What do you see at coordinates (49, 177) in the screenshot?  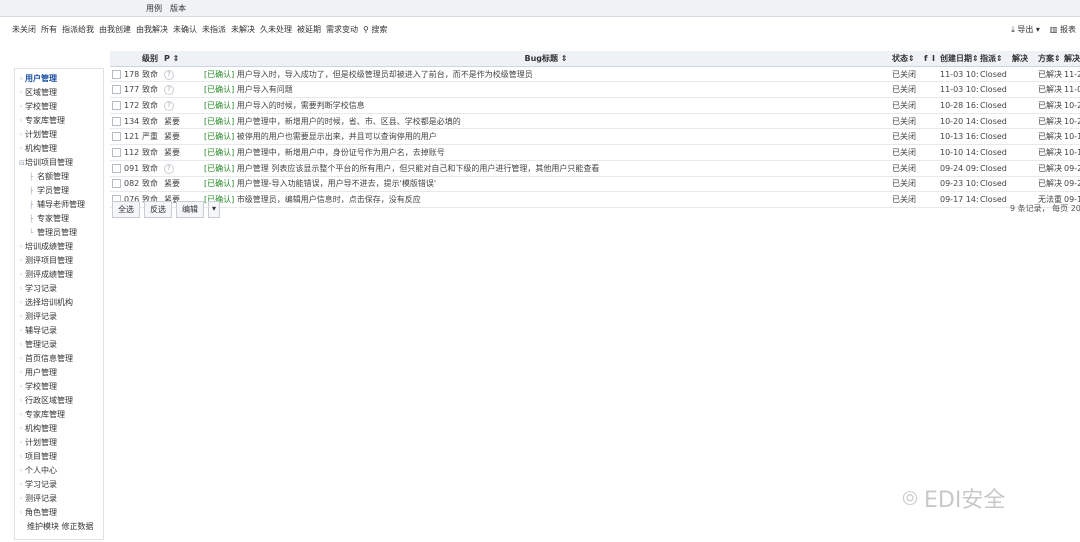 I see `sidebar-subitem-quota: ├ 名额管理` at bounding box center [49, 177].